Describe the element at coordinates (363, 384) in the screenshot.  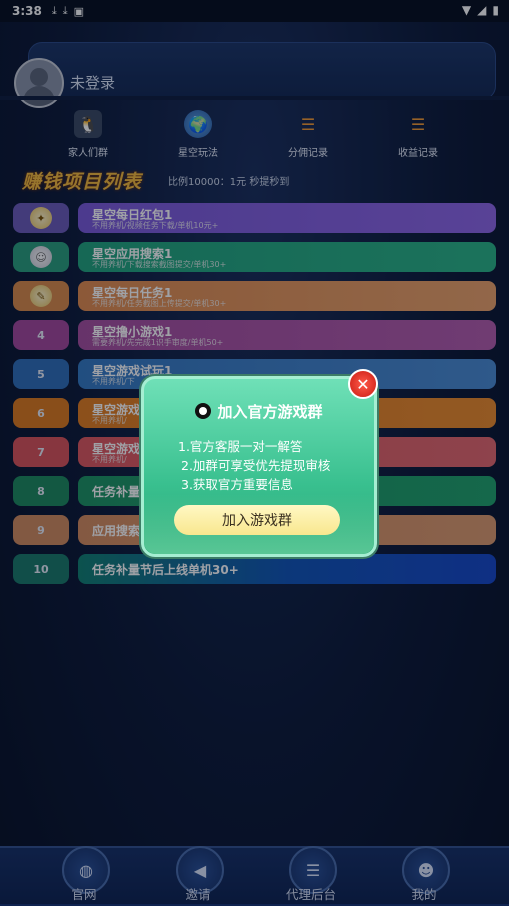
I see `close-icon: ✕` at that location.